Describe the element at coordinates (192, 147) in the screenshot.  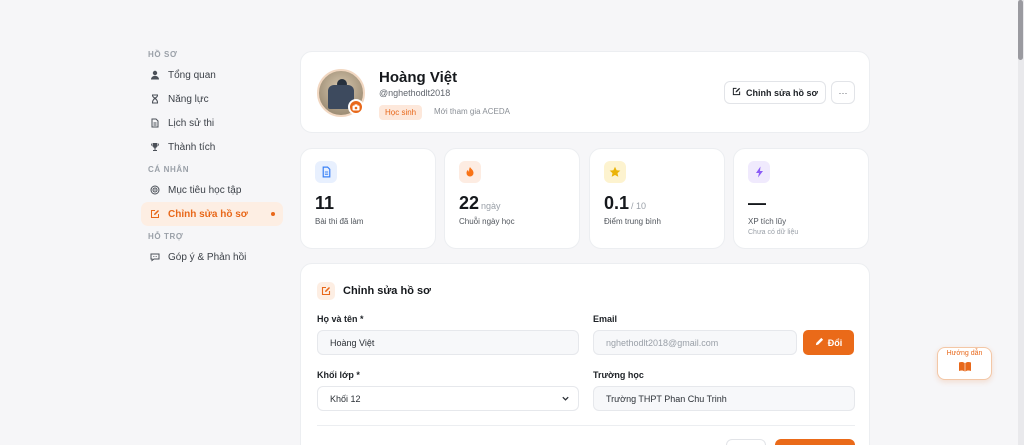
I see `sidebar-item-label: Thành tích` at that location.